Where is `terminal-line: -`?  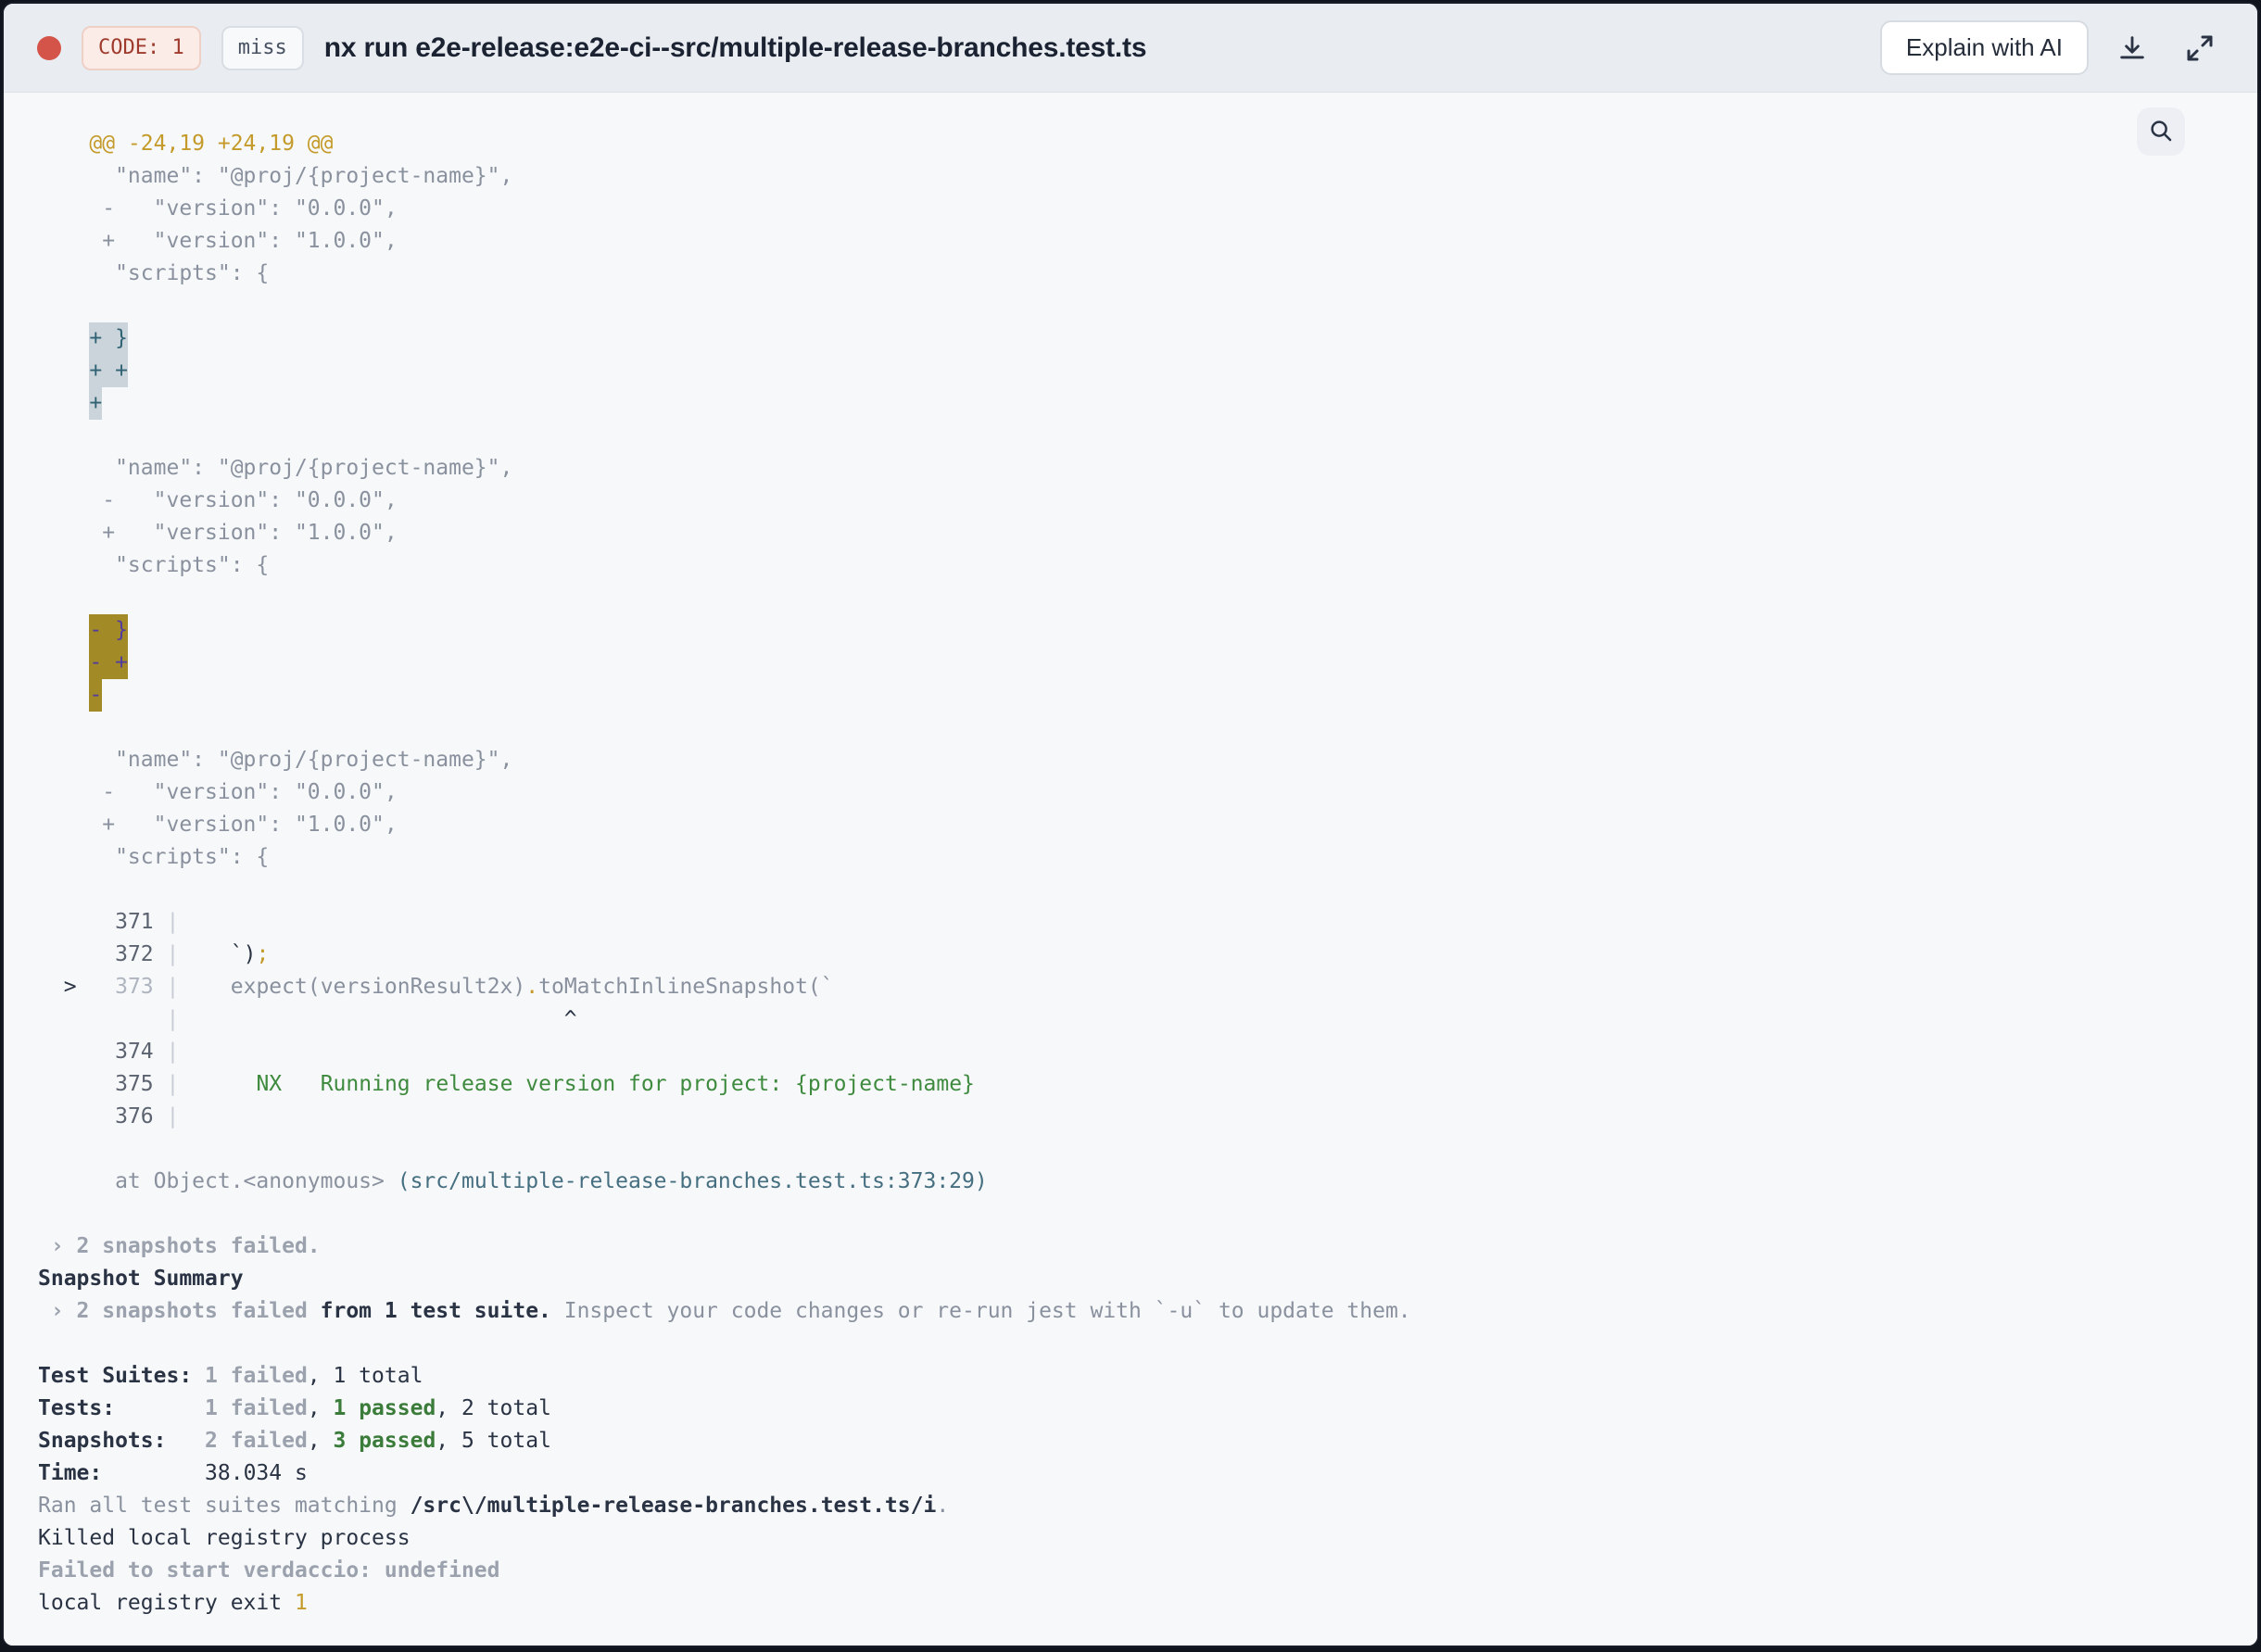
terminal-line: - is located at coordinates (1147, 695).